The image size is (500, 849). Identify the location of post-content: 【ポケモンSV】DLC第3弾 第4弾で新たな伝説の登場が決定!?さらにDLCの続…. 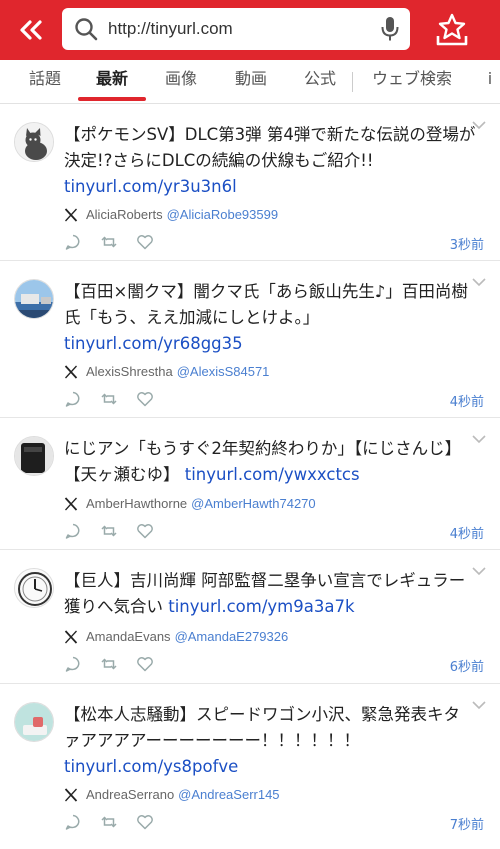
(270, 161).